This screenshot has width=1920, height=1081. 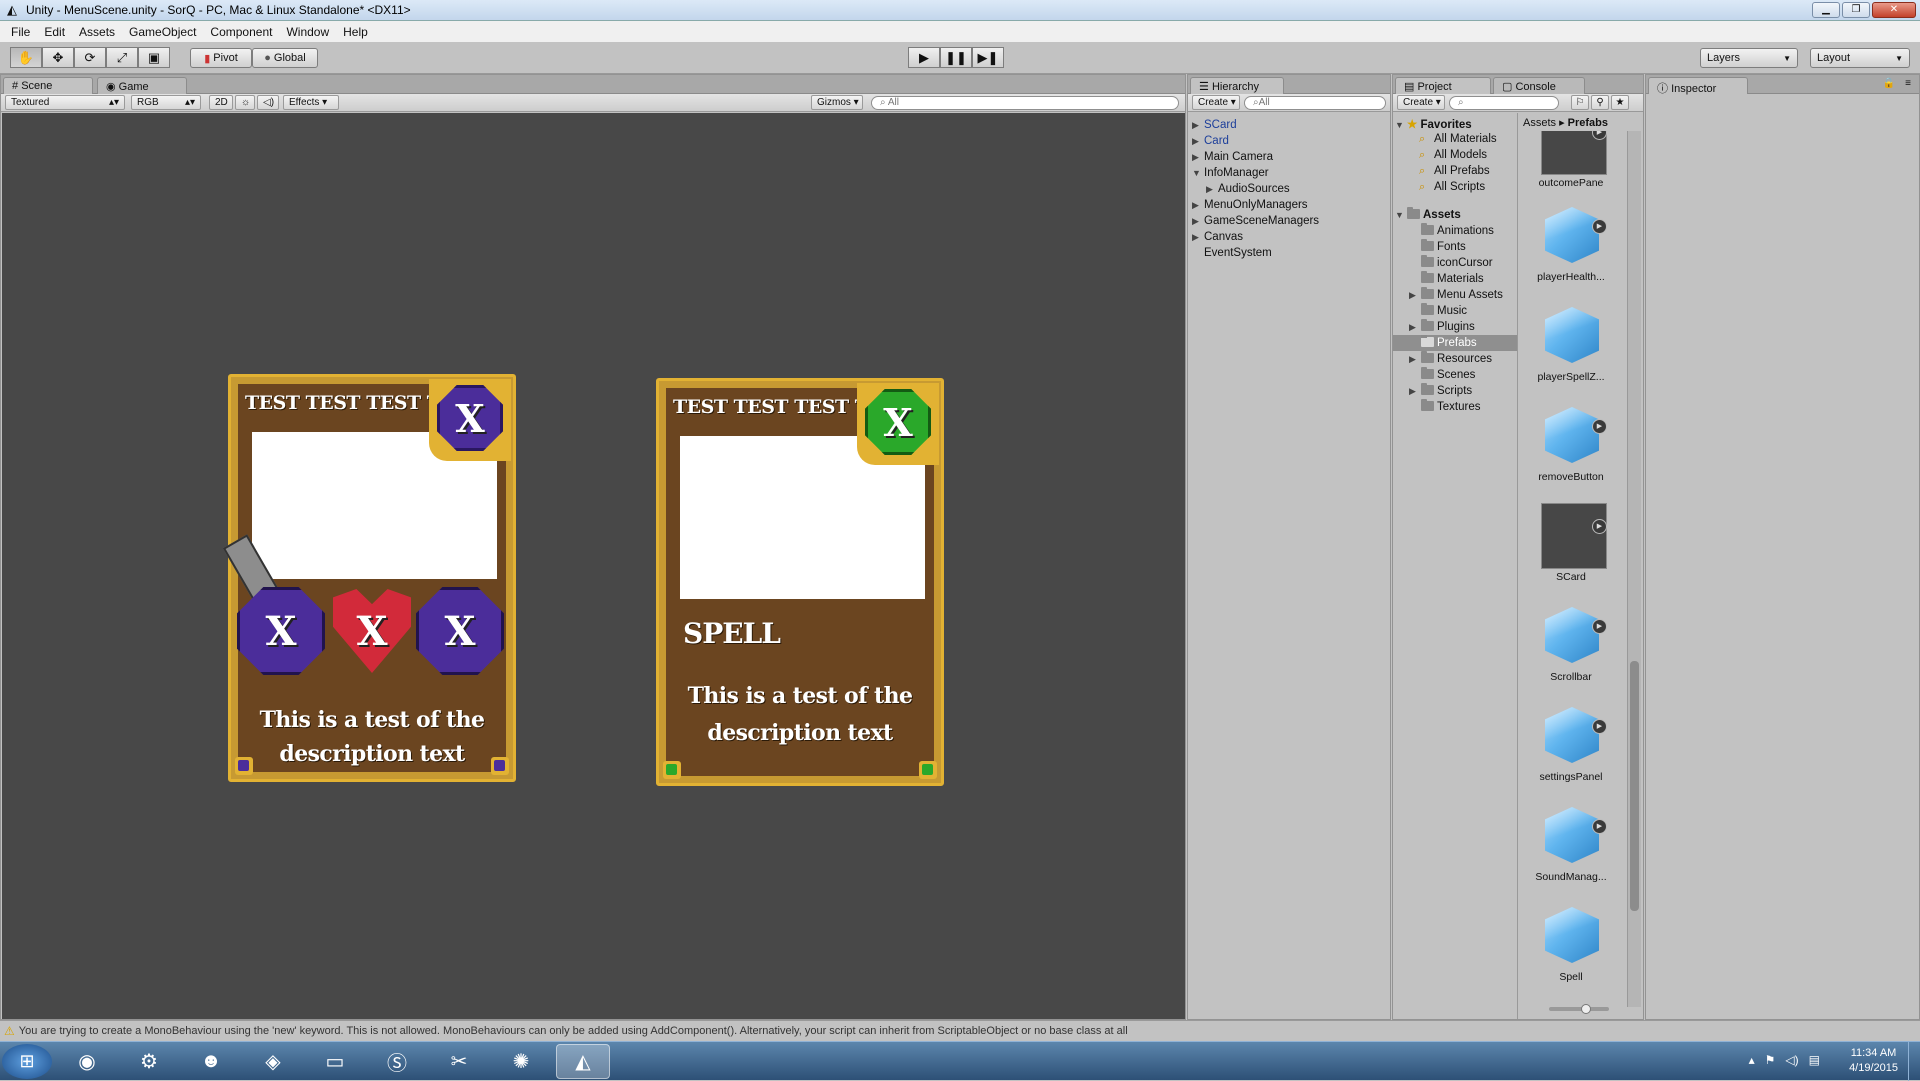 What do you see at coordinates (221, 102) in the screenshot?
I see `toggle-2d-button: 2D` at bounding box center [221, 102].